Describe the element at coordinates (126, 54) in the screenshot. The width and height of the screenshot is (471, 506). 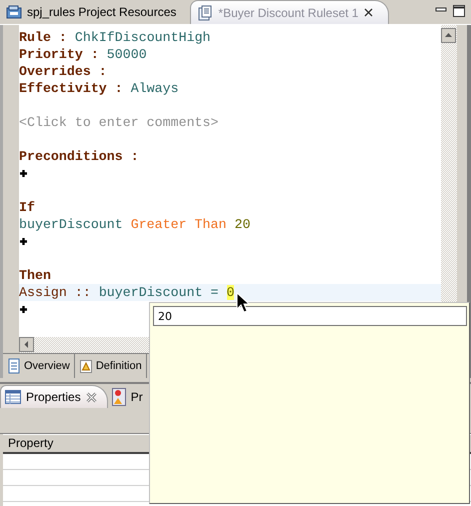
I see `value-text: 50000` at that location.